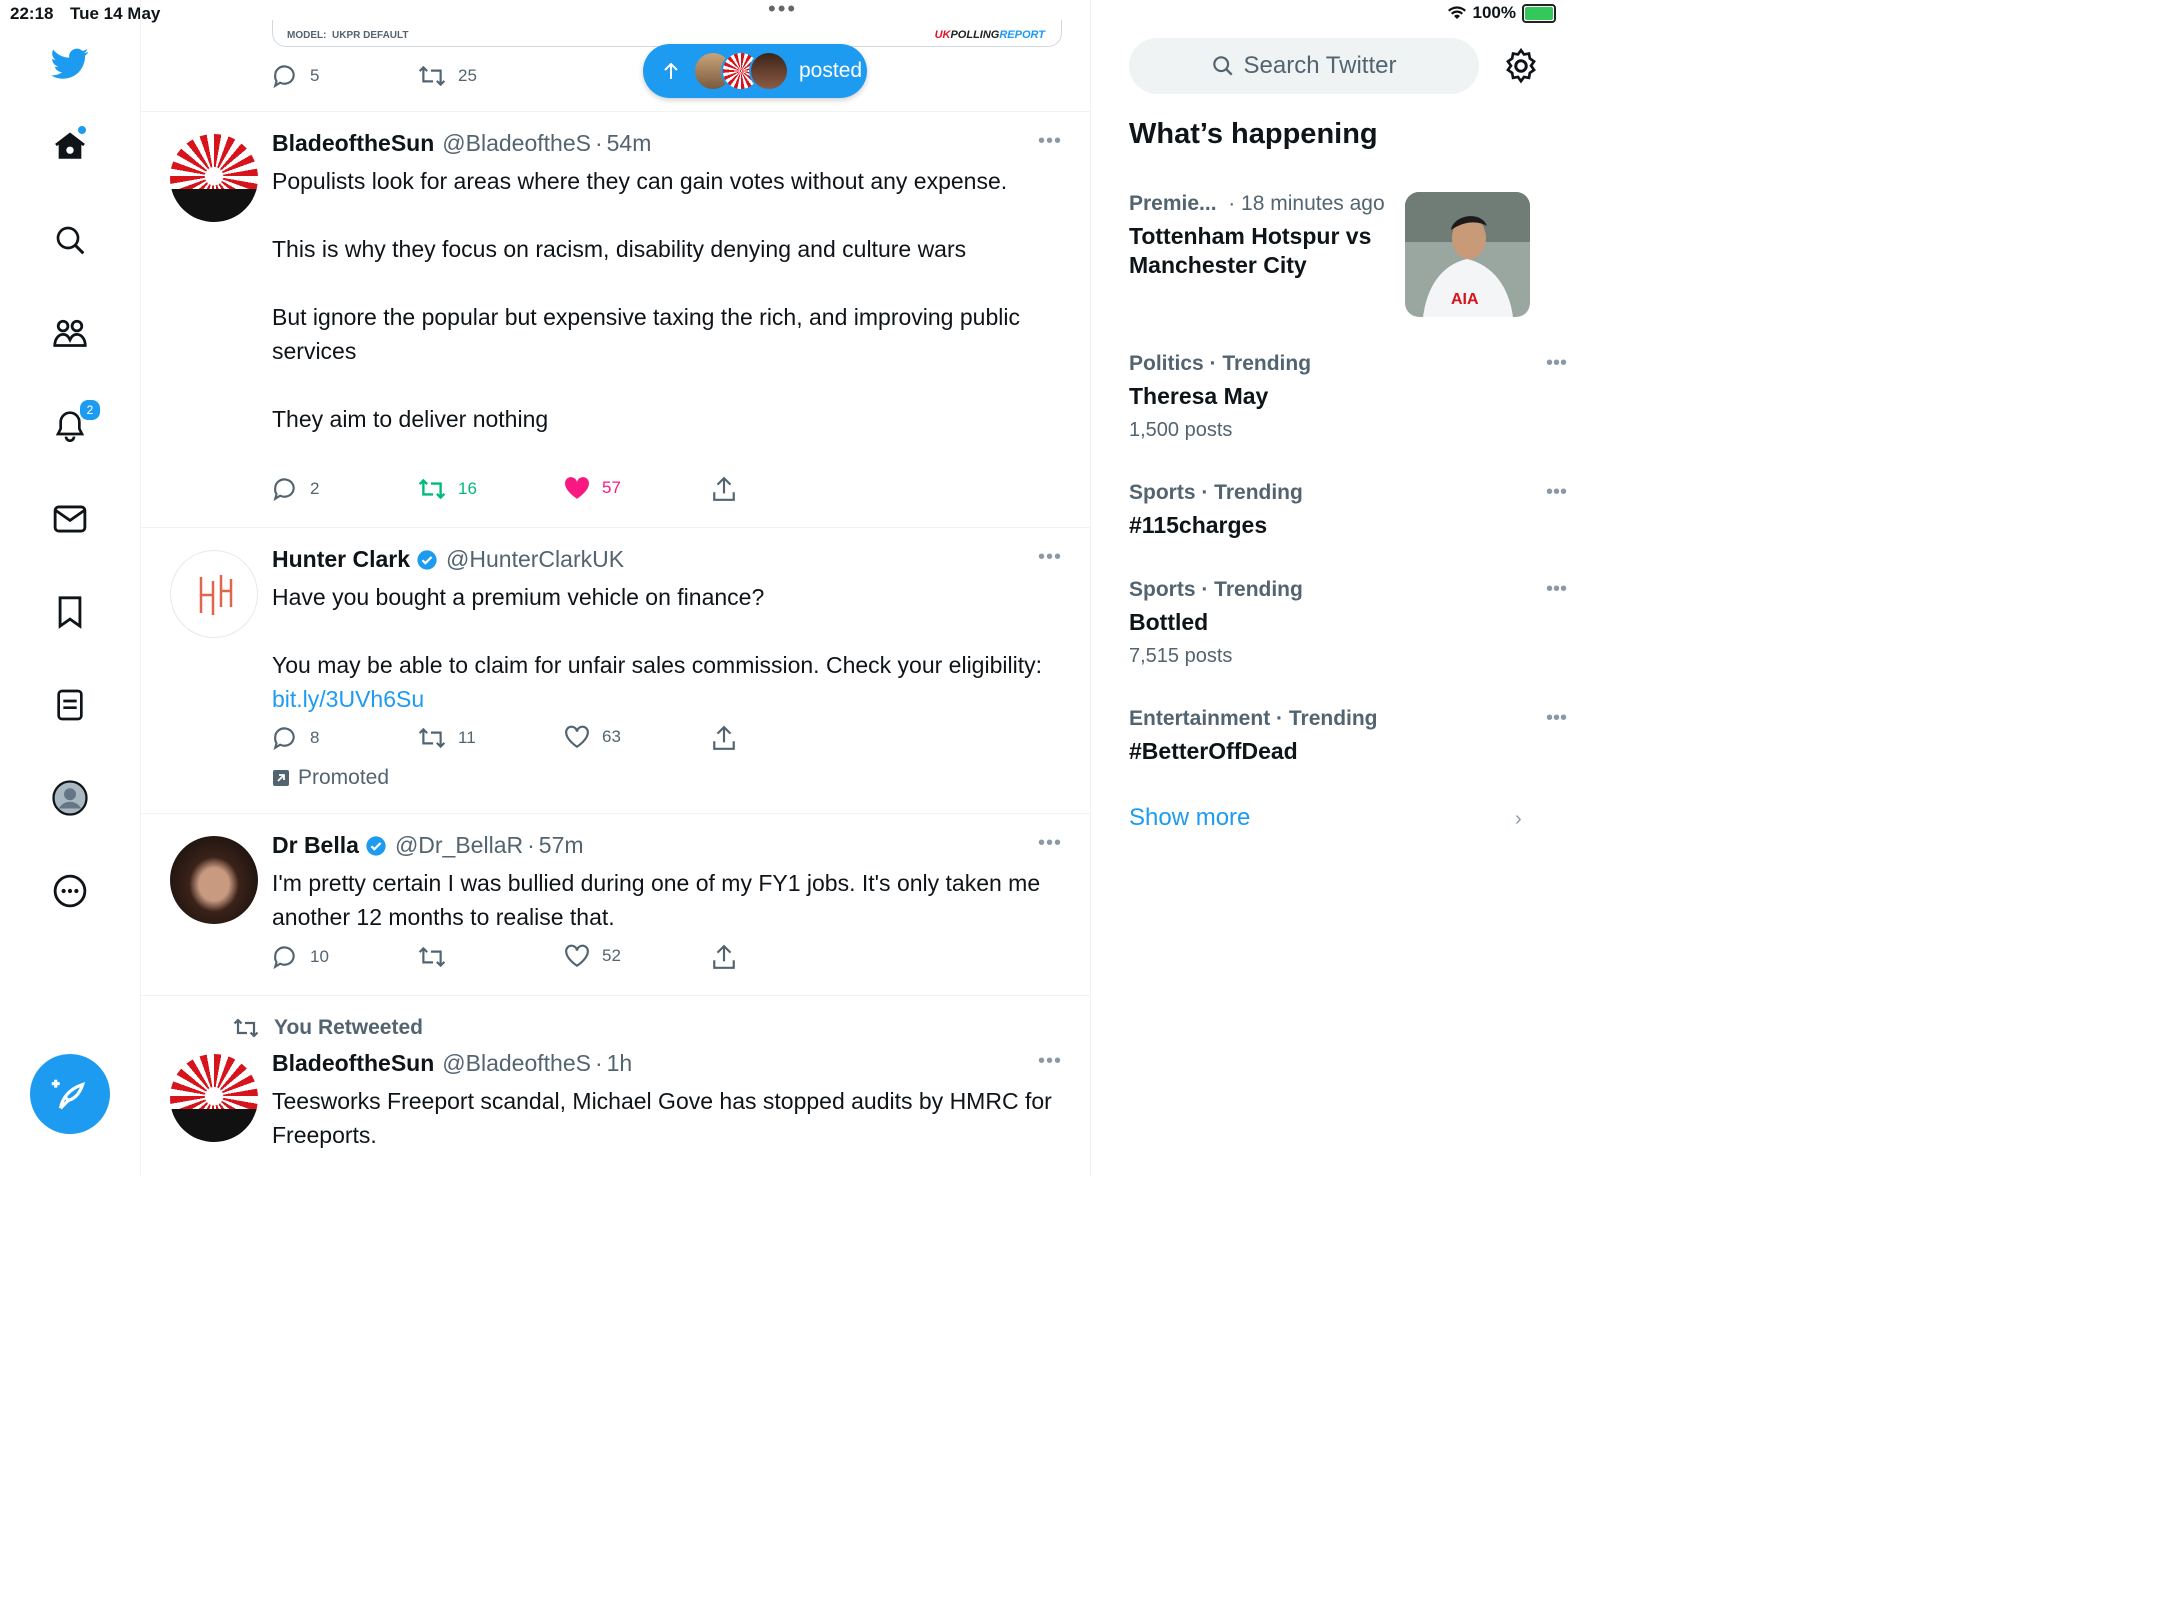 The height and width of the screenshot is (1620, 2160). I want to click on tweet-header: BladeoftheSun @BladeoftheS · 1h, so click(452, 1063).